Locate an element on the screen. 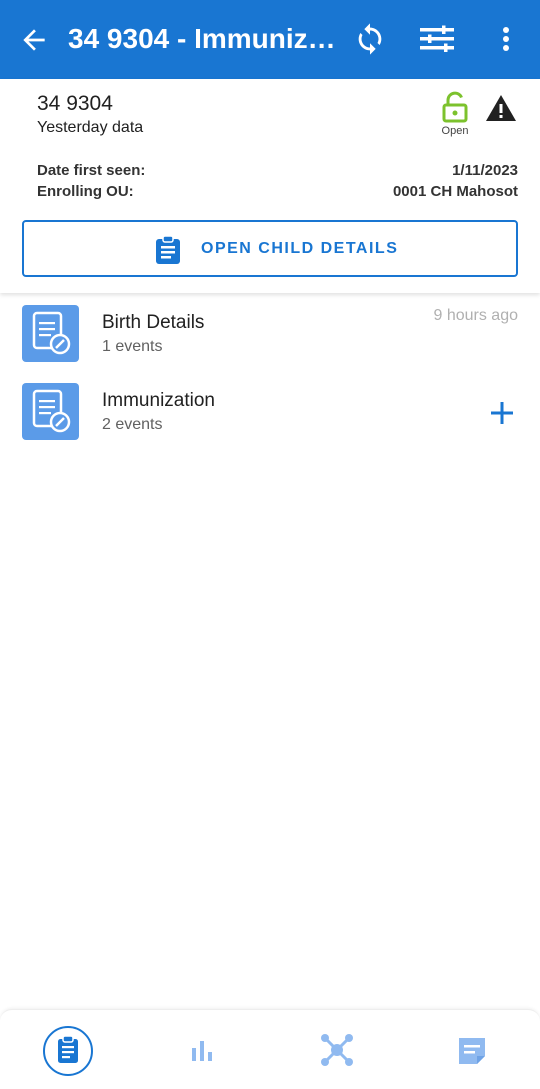 This screenshot has height=1089, width=540. stage-item-immunization: Immunization 2 events is located at coordinates (270, 422).